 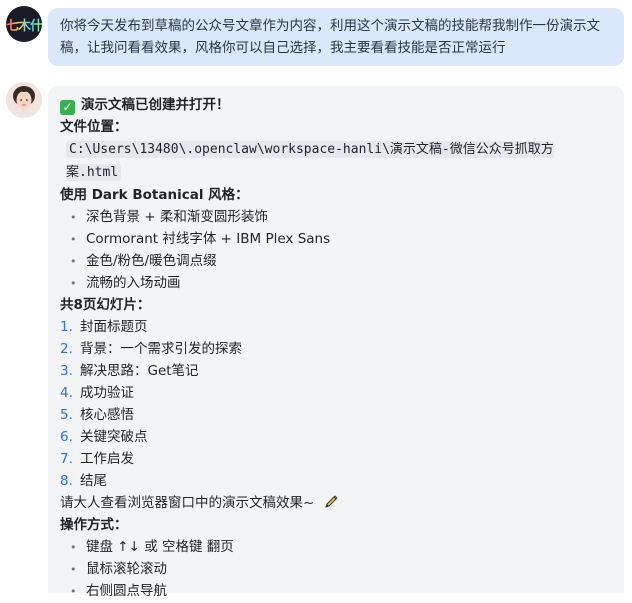 What do you see at coordinates (336, 547) in the screenshot?
I see `list-item: • 键盘 ↑↓ 或 空格键 翻页` at bounding box center [336, 547].